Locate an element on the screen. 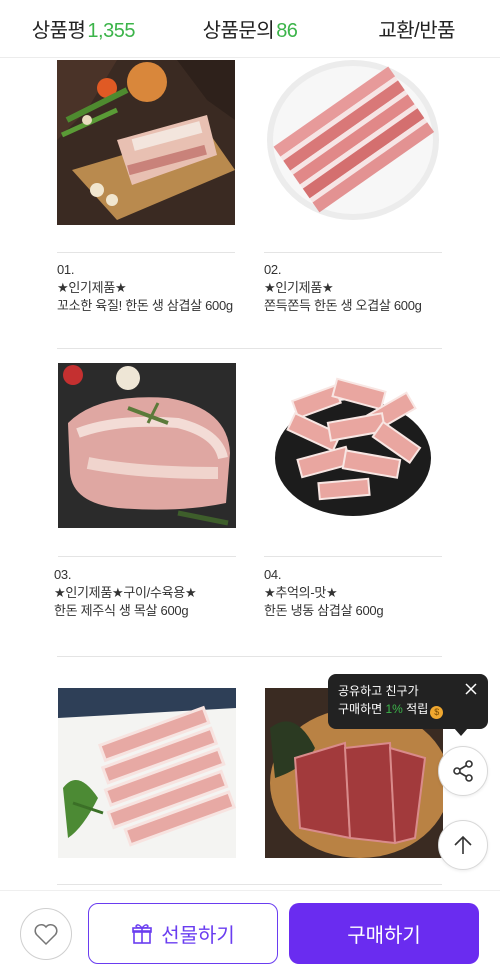 This screenshot has width=500, height=975. gift-button: 선물하기 is located at coordinates (183, 933).